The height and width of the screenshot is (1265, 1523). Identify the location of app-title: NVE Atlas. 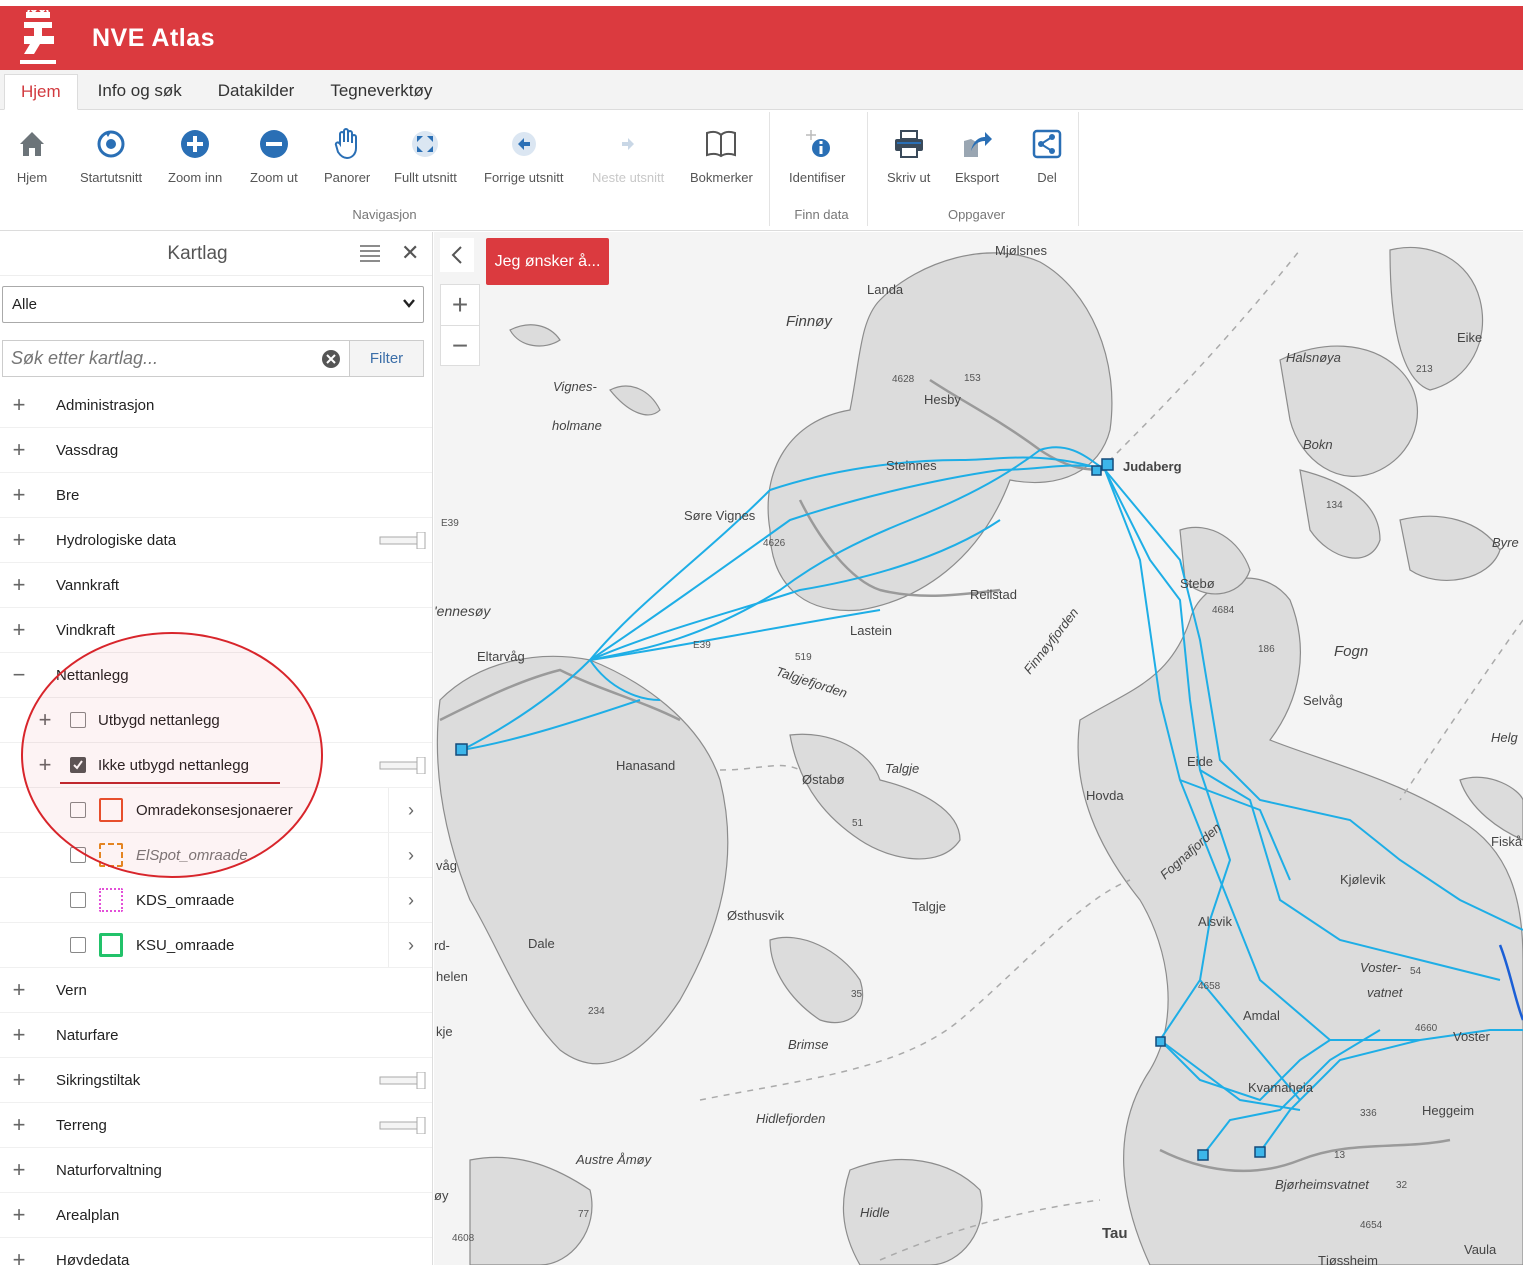
(154, 37).